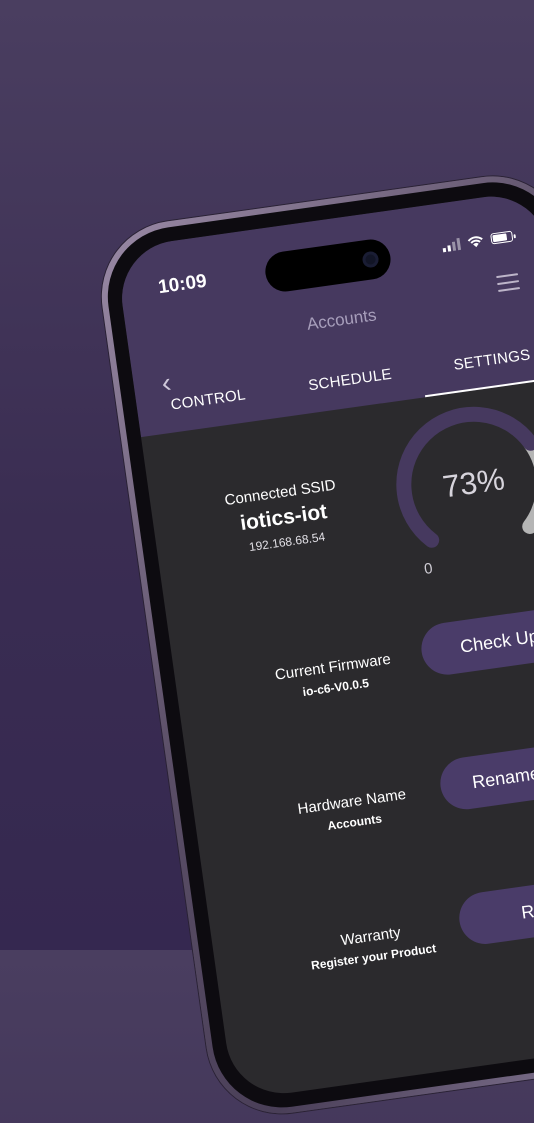 Image resolution: width=534 pixels, height=1123 pixels. I want to click on status-icons, so click(477, 241).